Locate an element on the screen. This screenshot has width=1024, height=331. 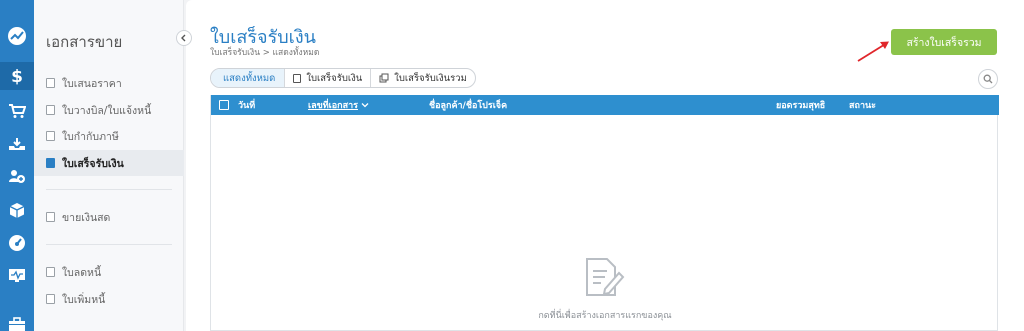
sidebar-item-quotation: ใบเสนอราคา is located at coordinates (115, 83).